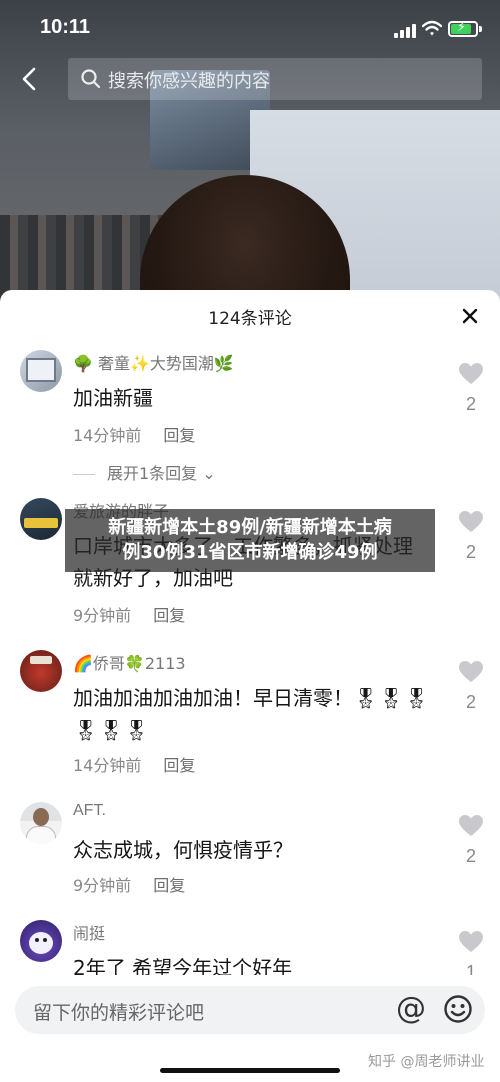 This screenshot has height=1082, width=500. I want to click on comment-count-title: 124条评论, so click(250, 319).